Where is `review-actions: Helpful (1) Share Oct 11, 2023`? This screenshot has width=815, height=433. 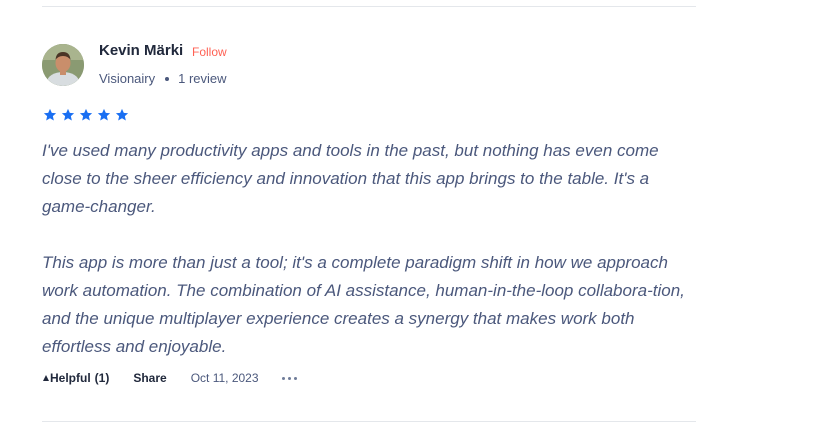
review-actions: Helpful (1) Share Oct 11, 2023 is located at coordinates (170, 378).